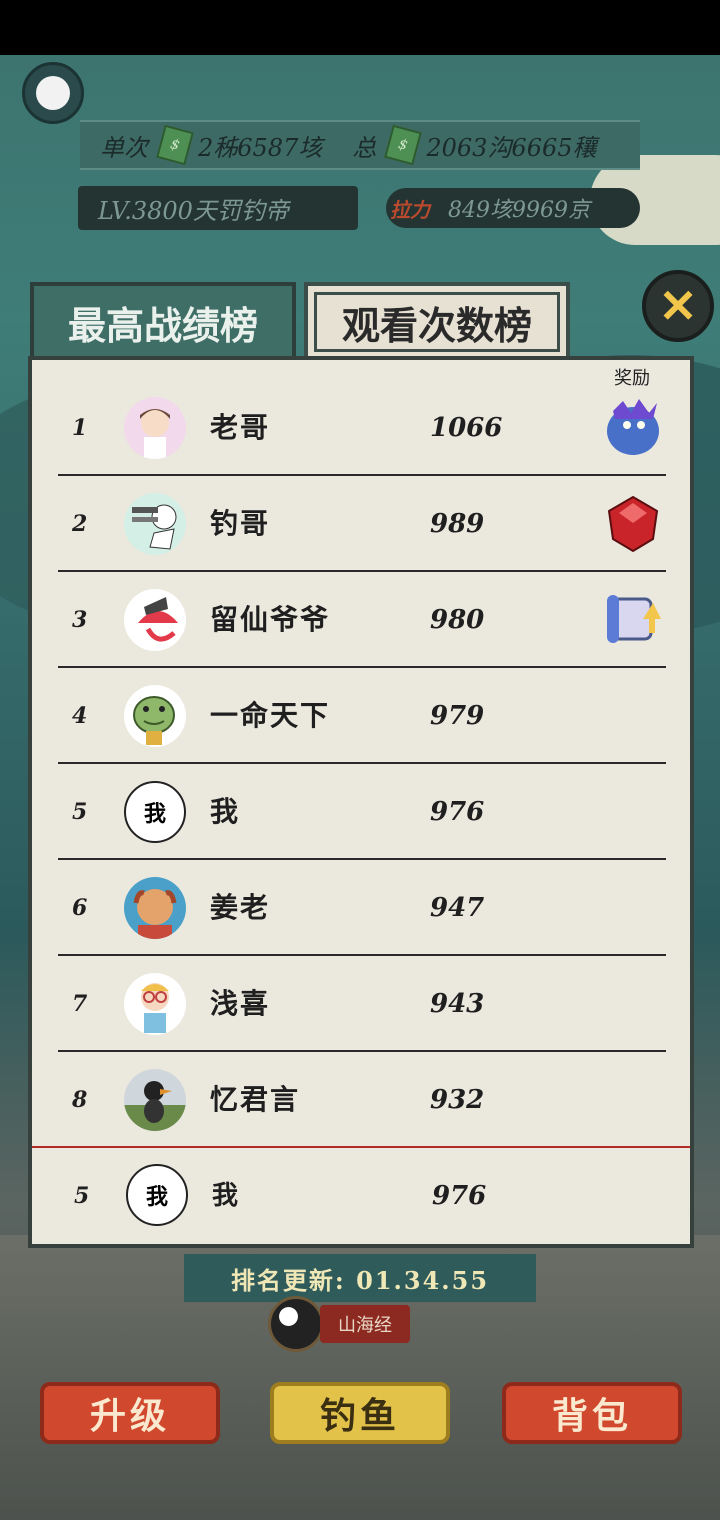 The image size is (720, 1520). I want to click on leaderboard-row: 7 浅喜 943, so click(362, 1004).